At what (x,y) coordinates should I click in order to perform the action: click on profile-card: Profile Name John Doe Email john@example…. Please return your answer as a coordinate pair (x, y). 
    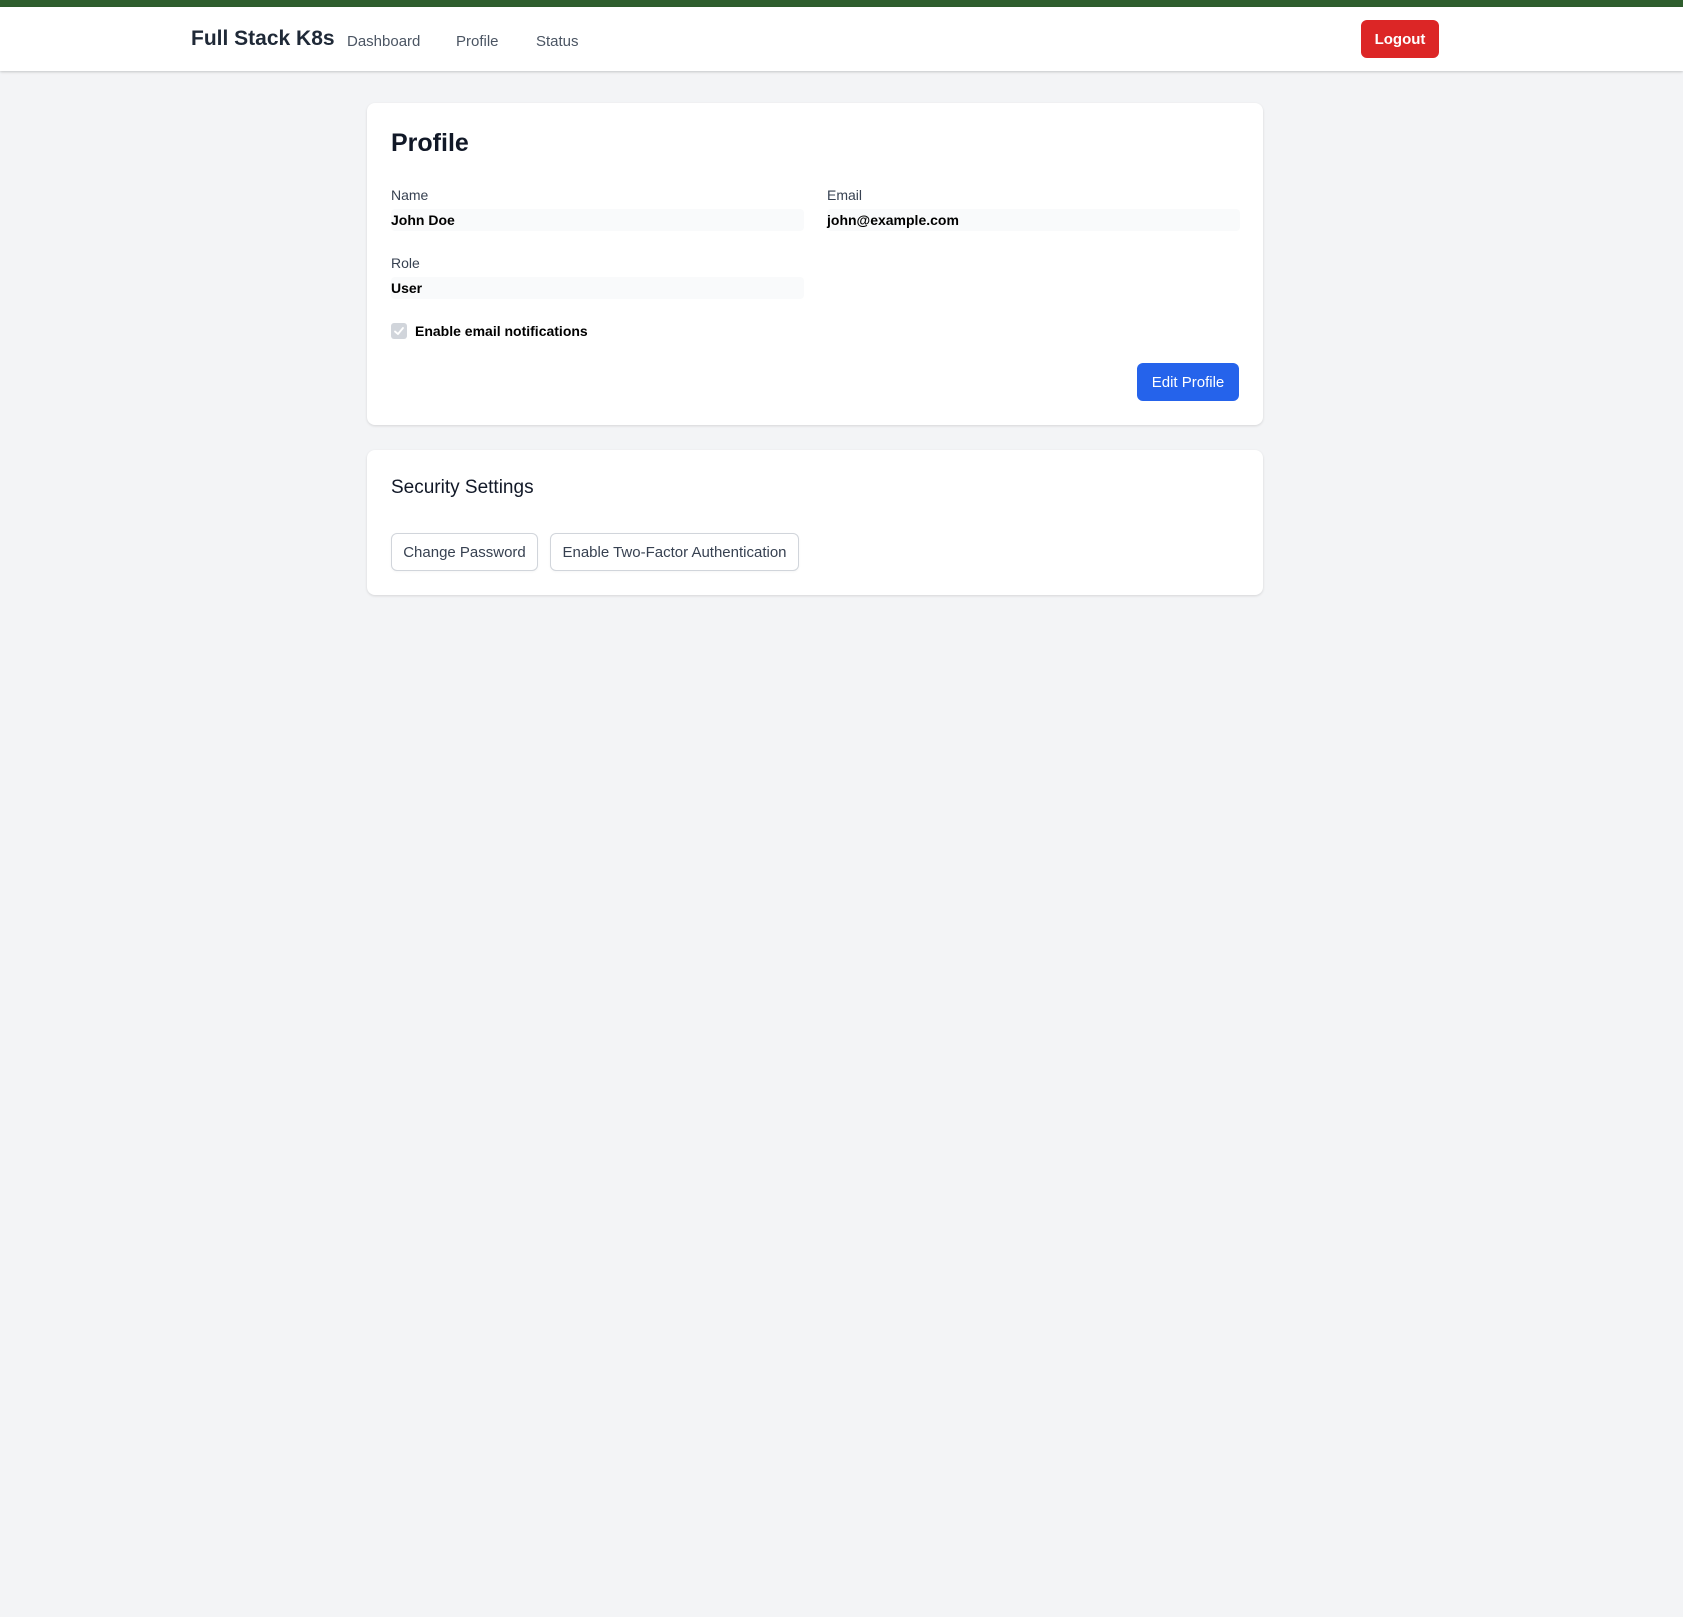
    Looking at the image, I should click on (815, 264).